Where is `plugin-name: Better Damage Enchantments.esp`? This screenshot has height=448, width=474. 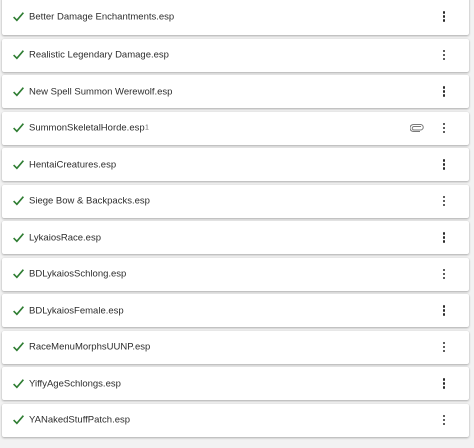
plugin-name: Better Damage Enchantments.esp is located at coordinates (102, 16).